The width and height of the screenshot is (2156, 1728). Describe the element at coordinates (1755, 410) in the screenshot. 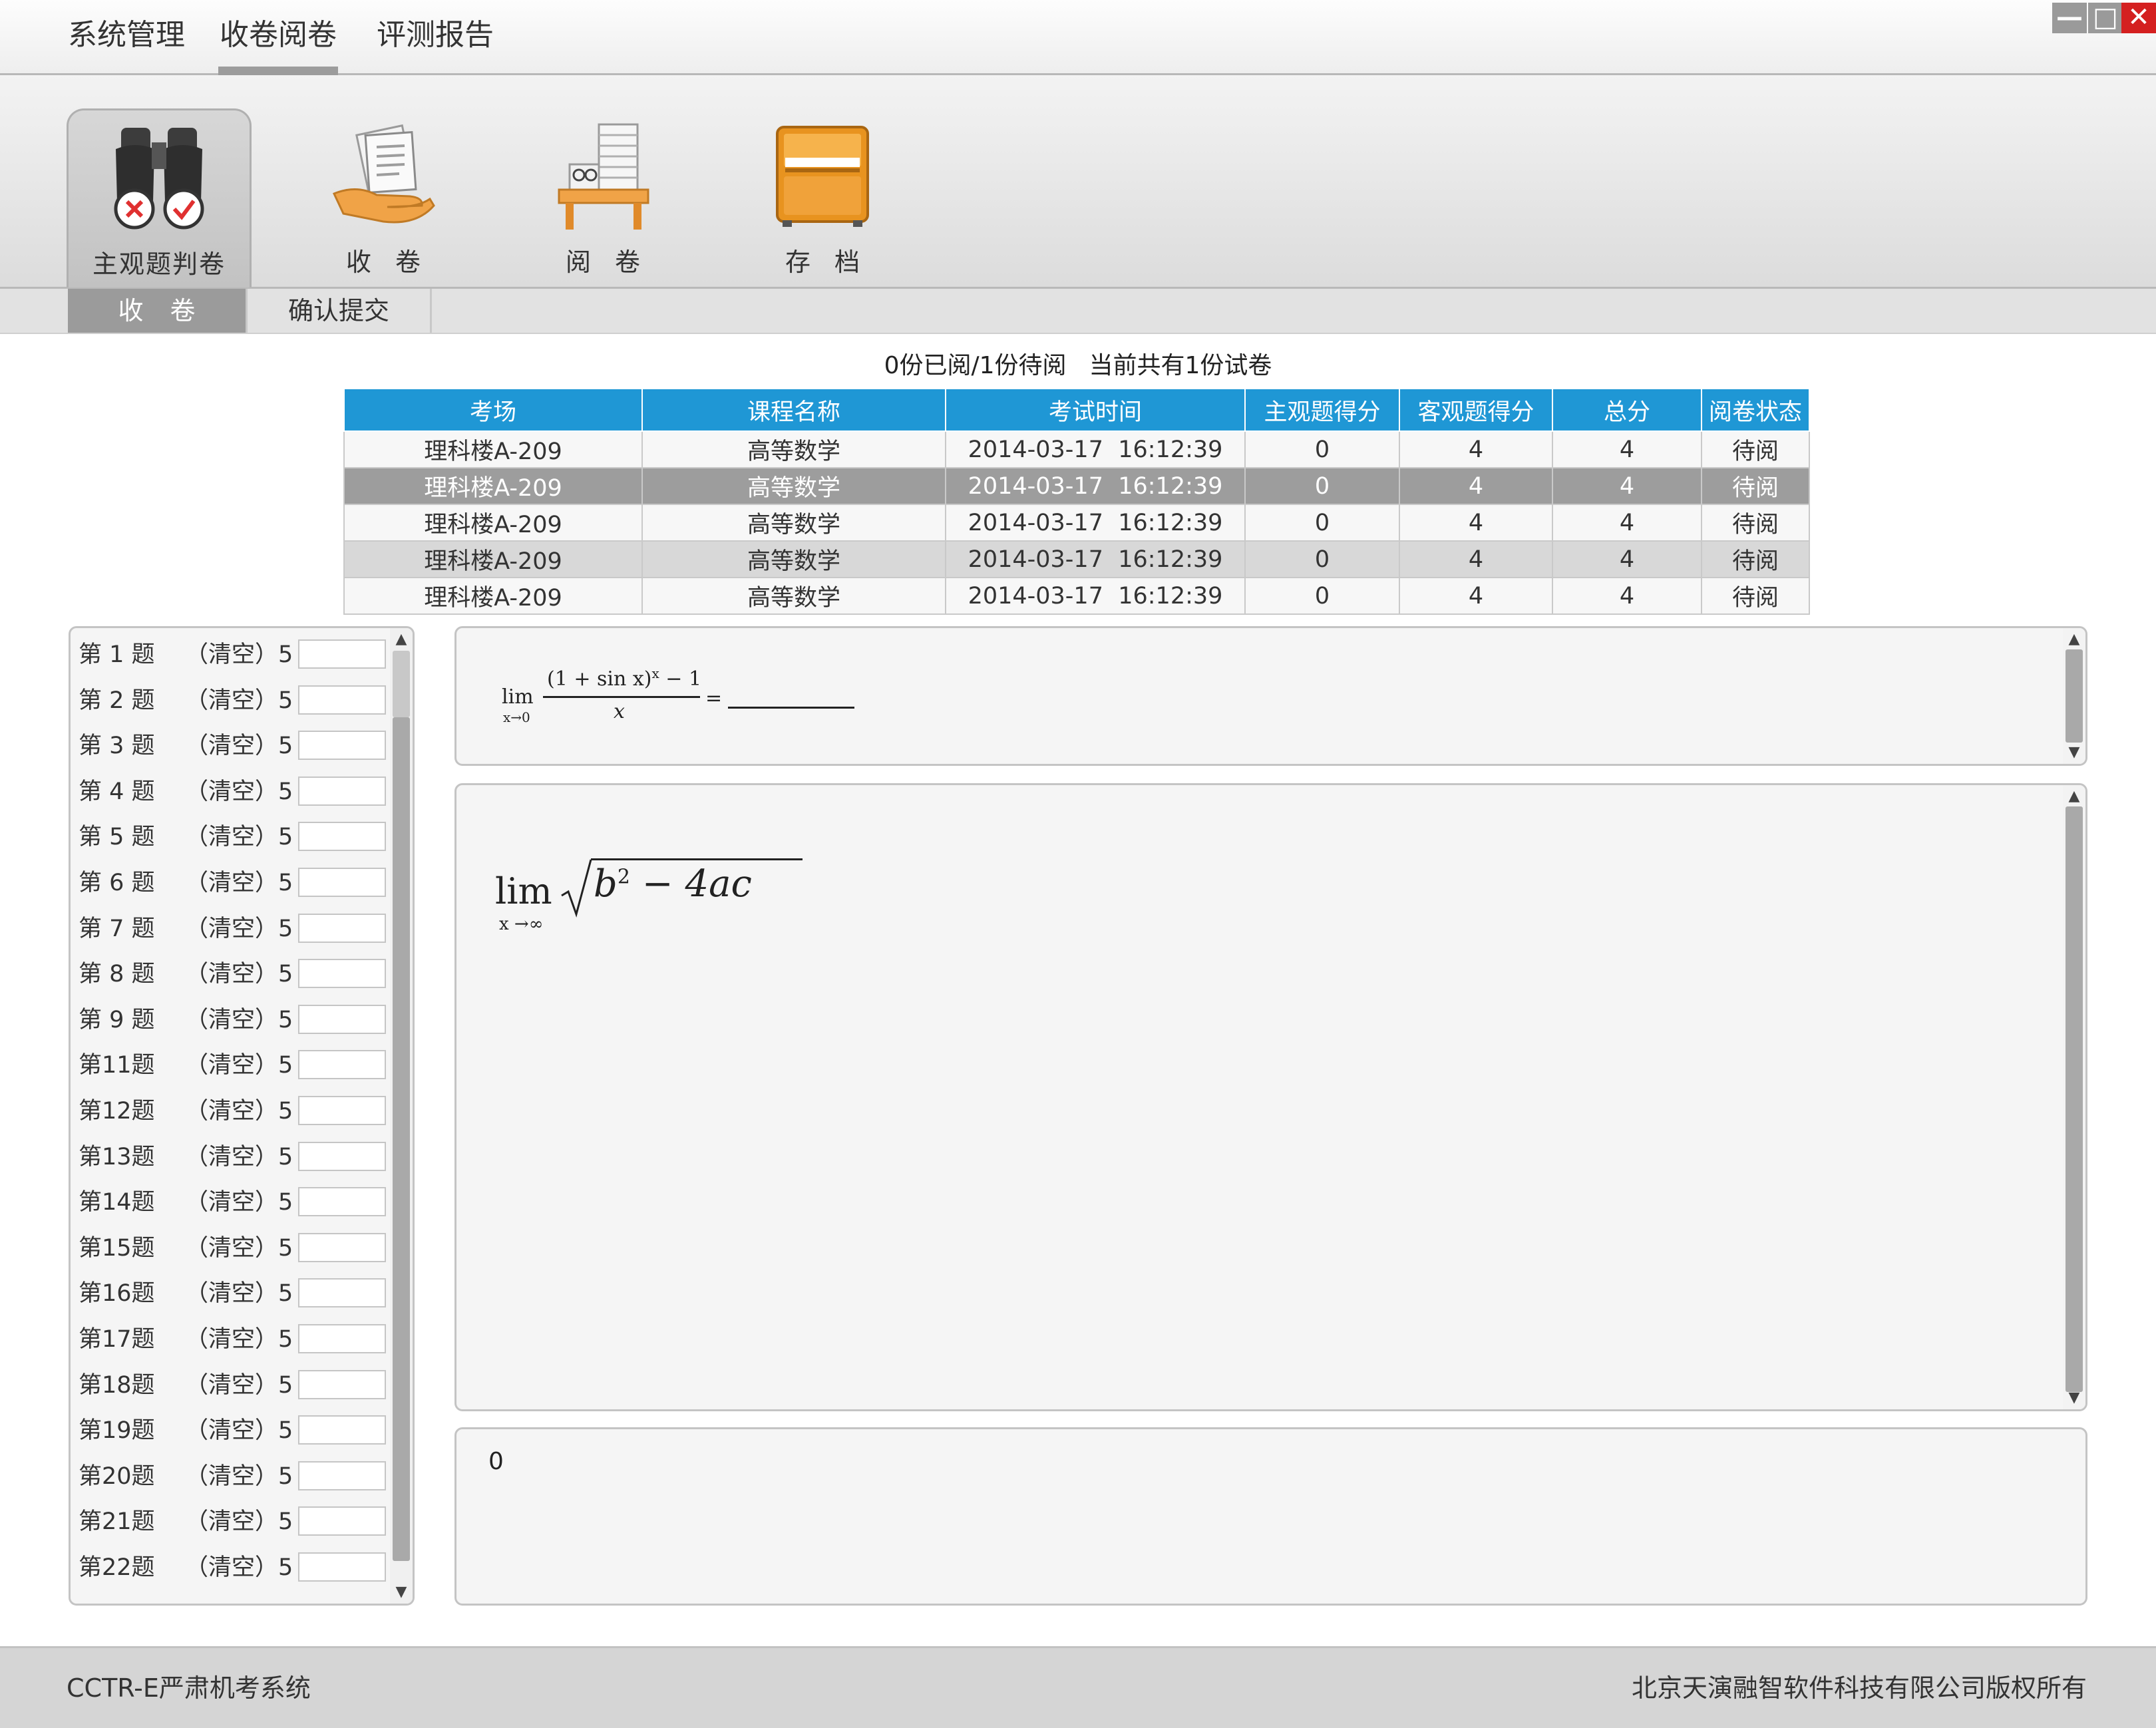

I see `col-grading-status: 阅卷状态` at that location.